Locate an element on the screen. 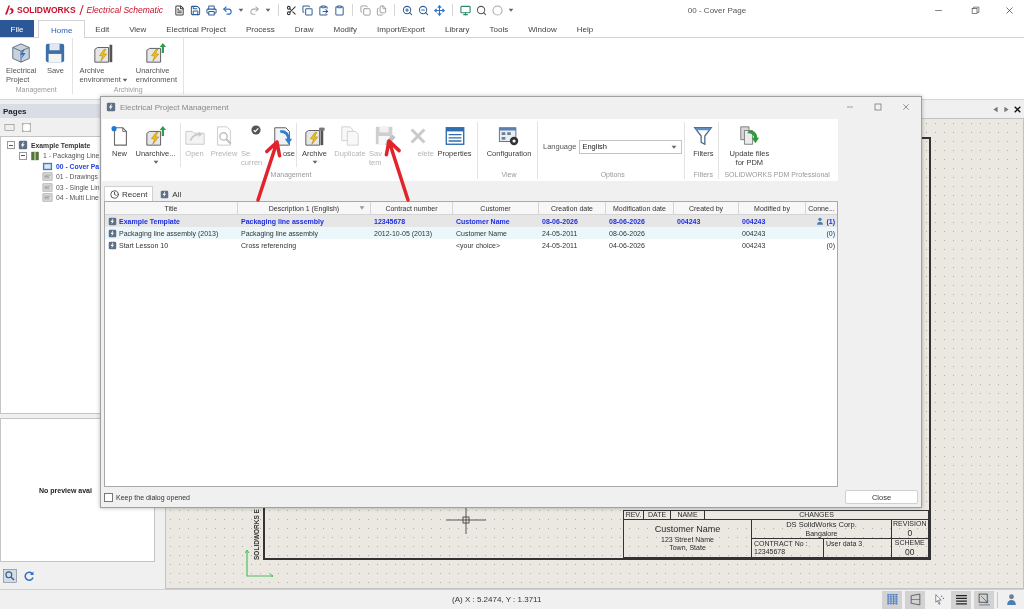 The height and width of the screenshot is (609, 1024). clipboard-icon is located at coordinates (339, 10).